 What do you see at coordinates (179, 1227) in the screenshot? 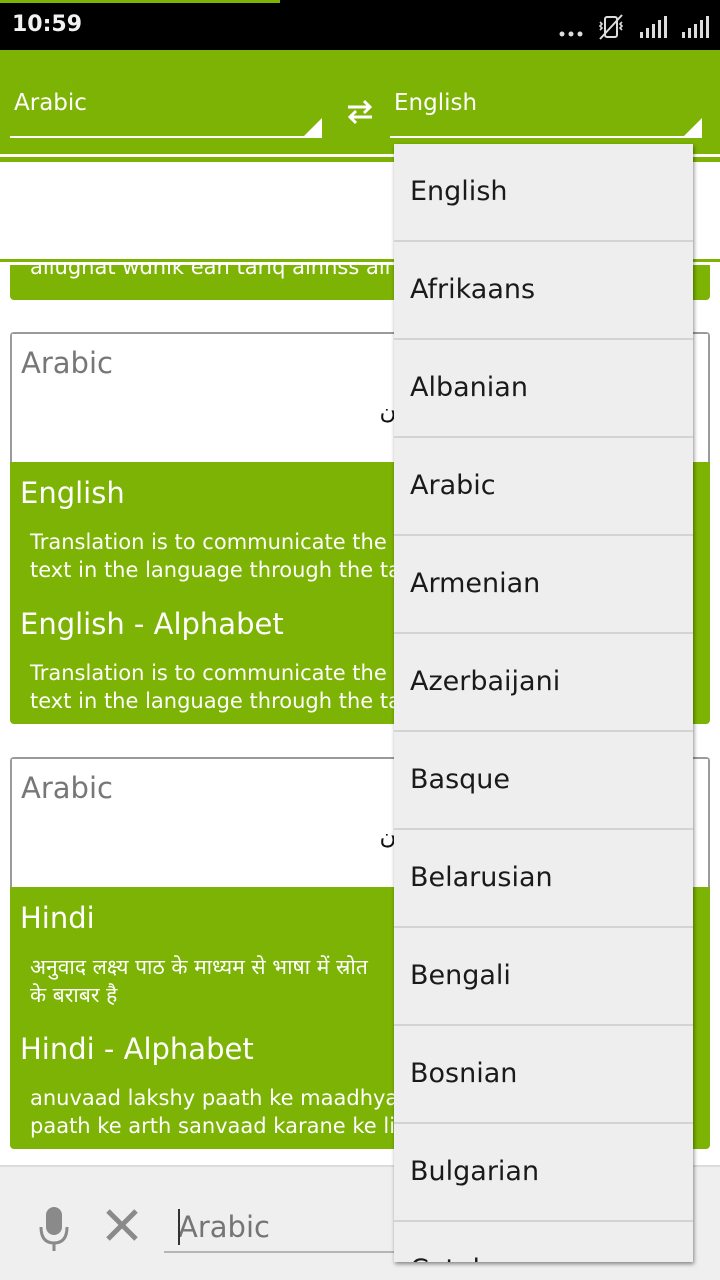
I see `text-cursor` at bounding box center [179, 1227].